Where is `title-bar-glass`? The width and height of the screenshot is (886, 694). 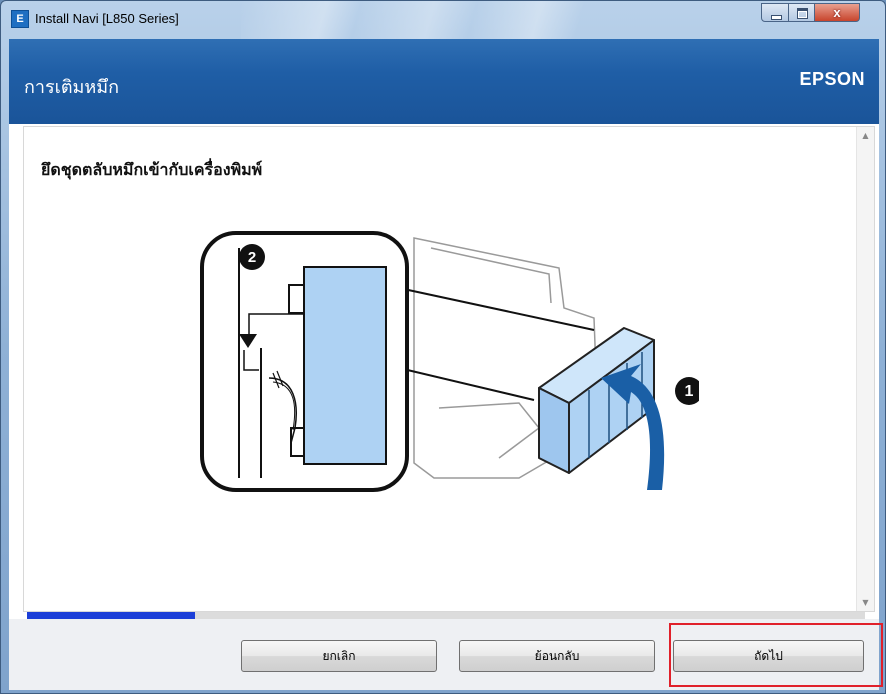 title-bar-glass is located at coordinates (451, 20).